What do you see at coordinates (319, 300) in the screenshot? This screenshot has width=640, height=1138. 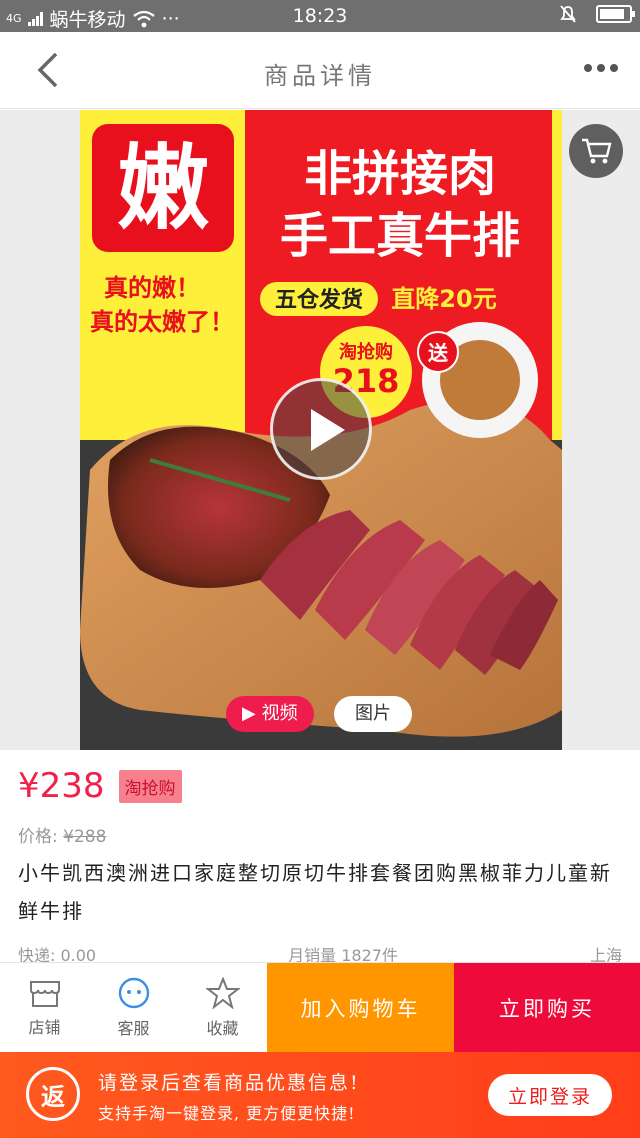 I see `banner-ship: 五仓发货` at bounding box center [319, 300].